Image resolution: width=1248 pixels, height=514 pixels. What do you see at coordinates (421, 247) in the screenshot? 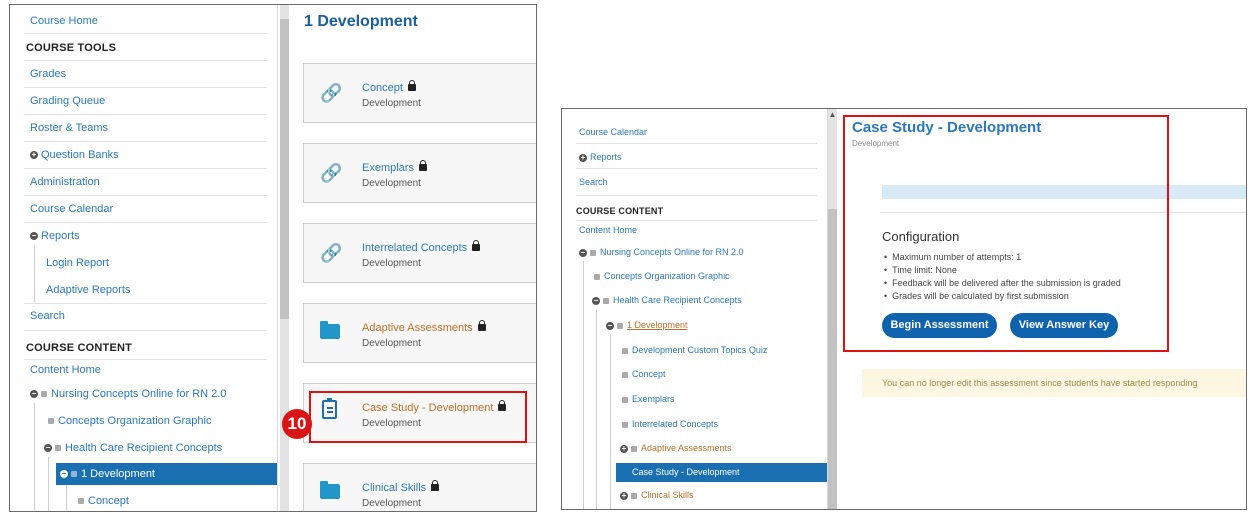
I see `card-title: Interrelated Concepts` at bounding box center [421, 247].